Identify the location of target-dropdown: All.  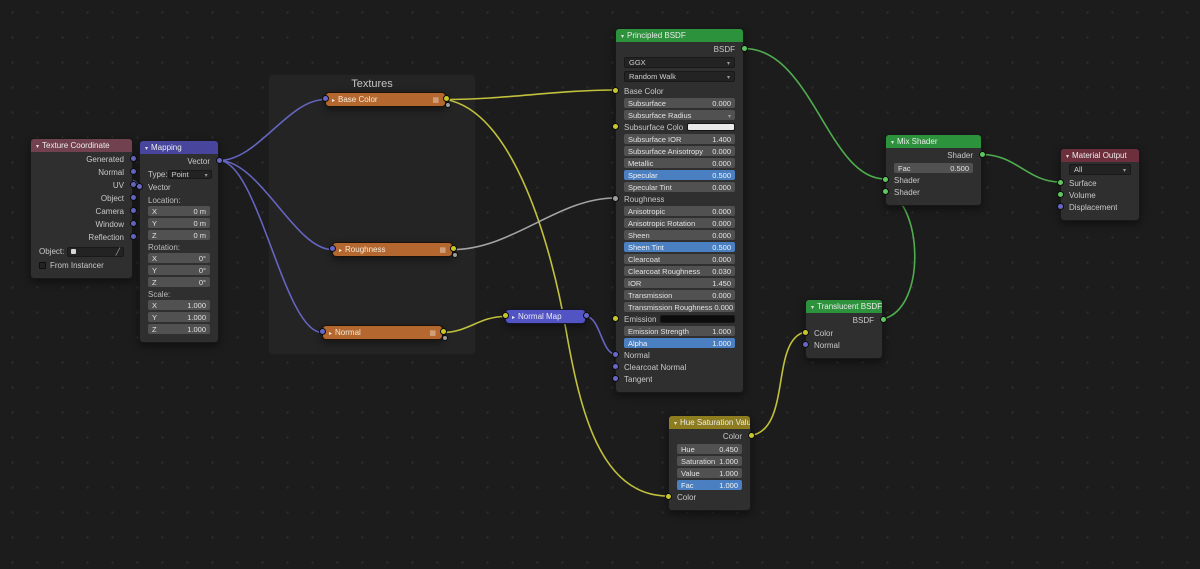
(1100, 169).